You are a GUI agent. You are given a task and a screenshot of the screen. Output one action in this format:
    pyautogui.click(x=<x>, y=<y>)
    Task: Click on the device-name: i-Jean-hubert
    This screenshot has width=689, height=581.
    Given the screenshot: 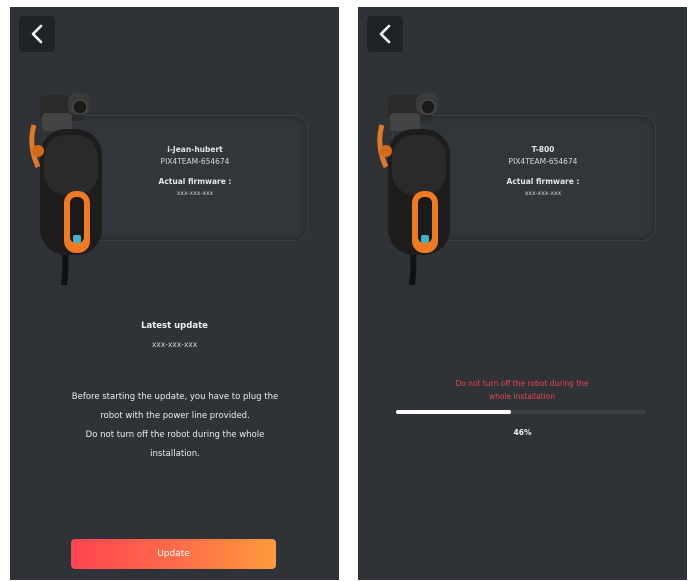 What is the action you would take?
    pyautogui.click(x=195, y=149)
    